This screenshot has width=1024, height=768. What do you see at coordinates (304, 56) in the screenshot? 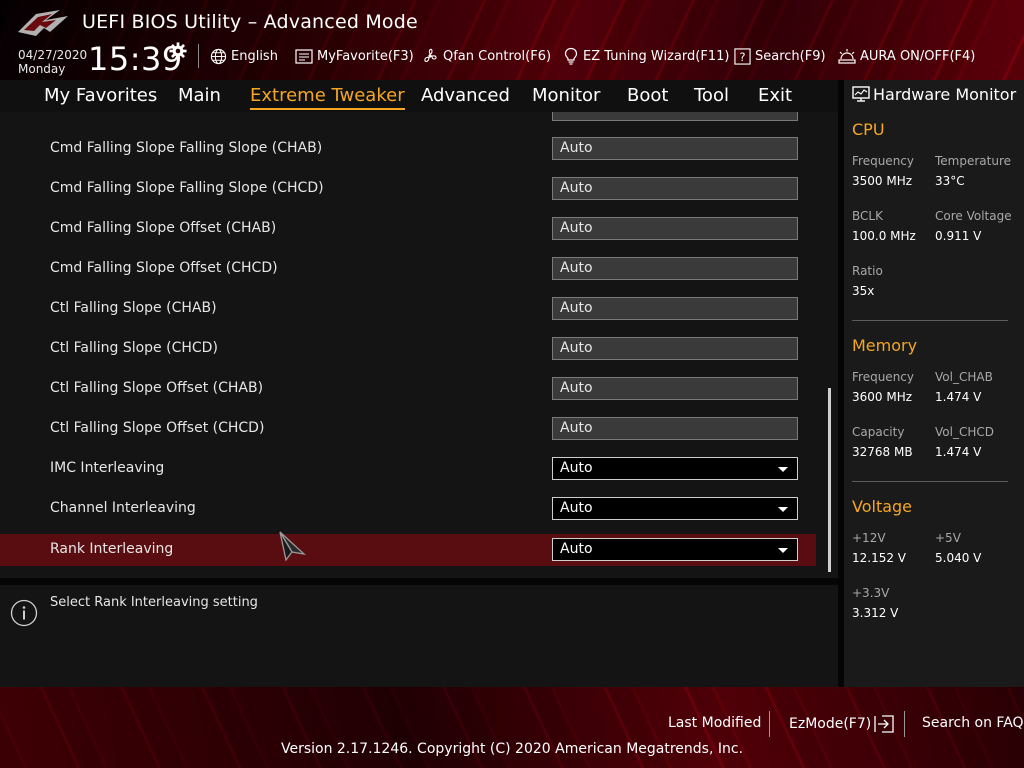
I see `favorite-list-icon` at bounding box center [304, 56].